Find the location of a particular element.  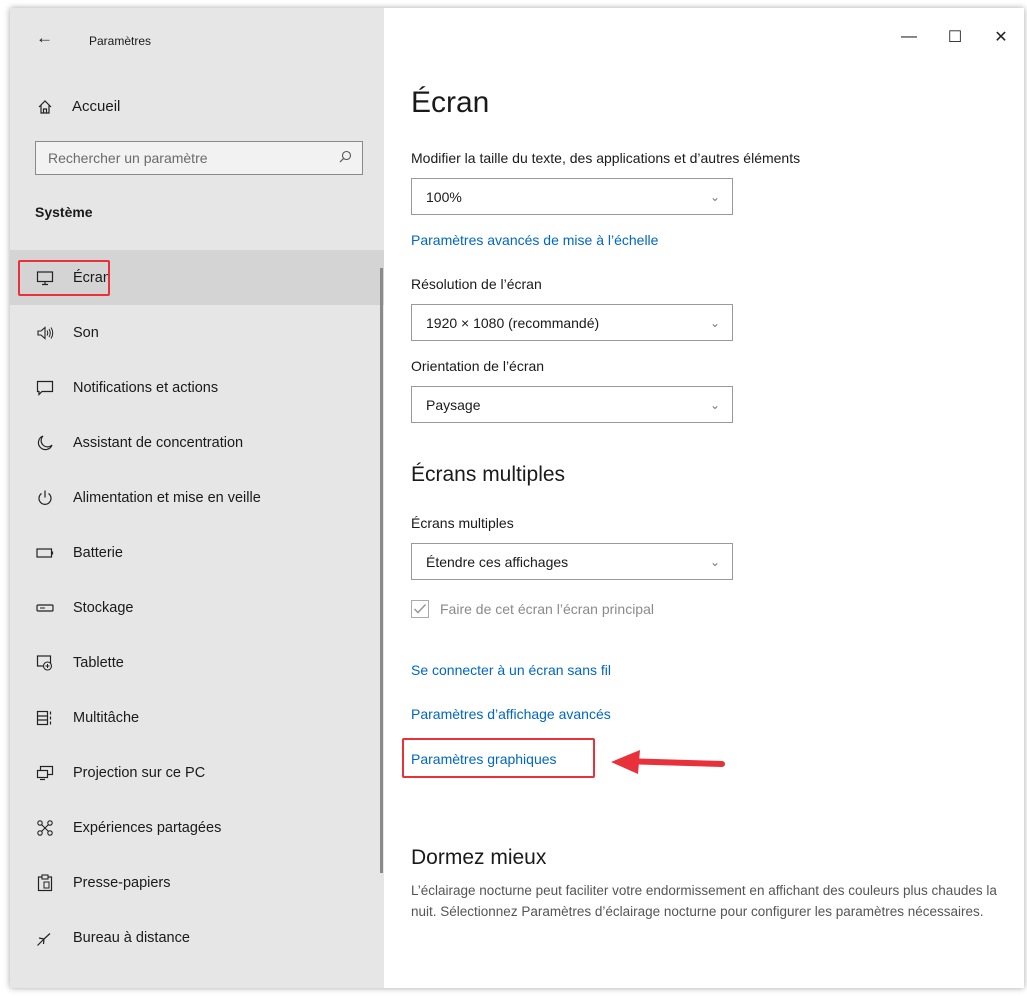

multitask-icon is located at coordinates (45, 718).